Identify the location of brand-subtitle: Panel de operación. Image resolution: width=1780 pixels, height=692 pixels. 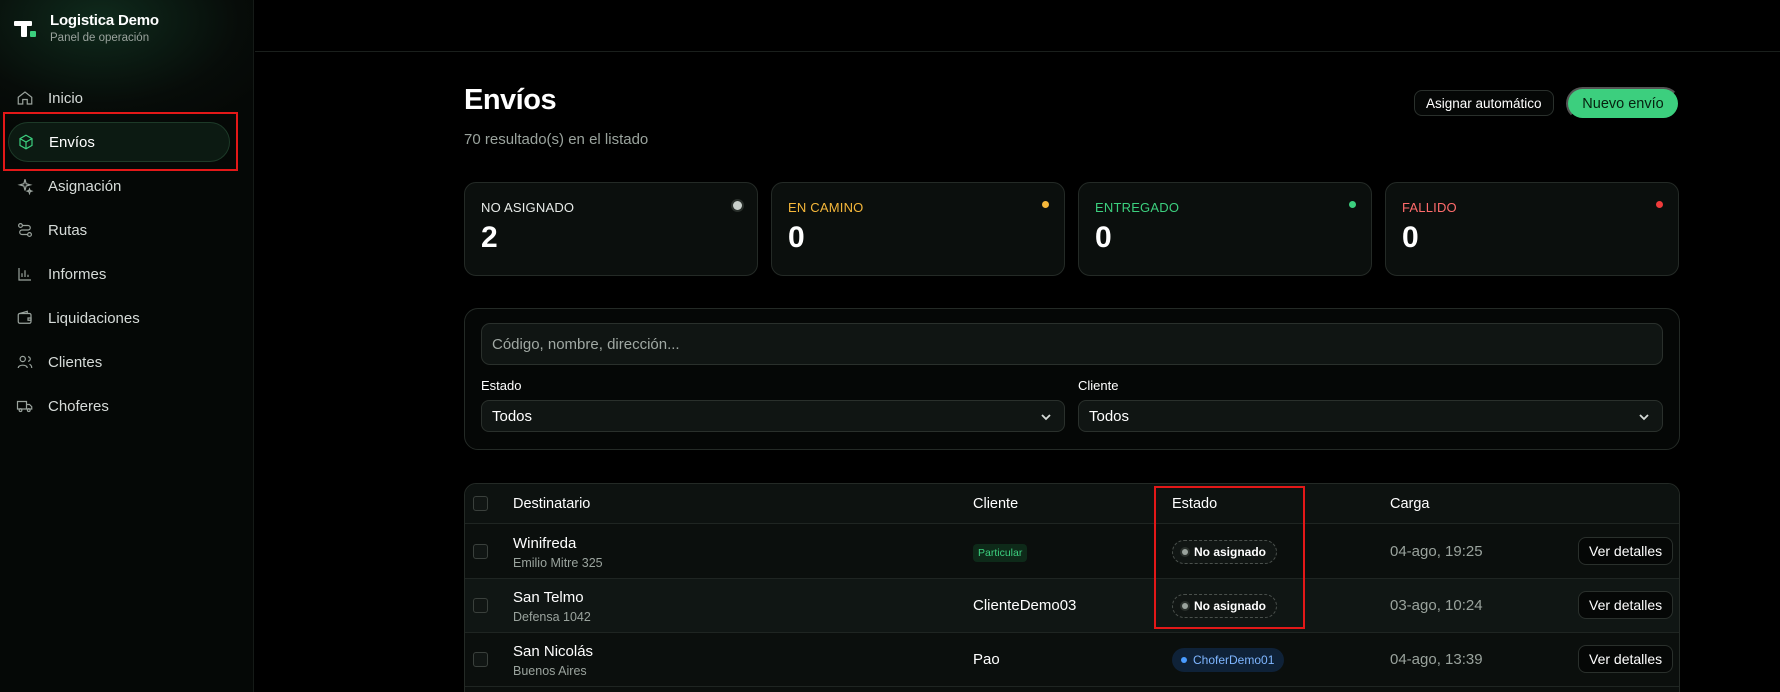
(100, 38).